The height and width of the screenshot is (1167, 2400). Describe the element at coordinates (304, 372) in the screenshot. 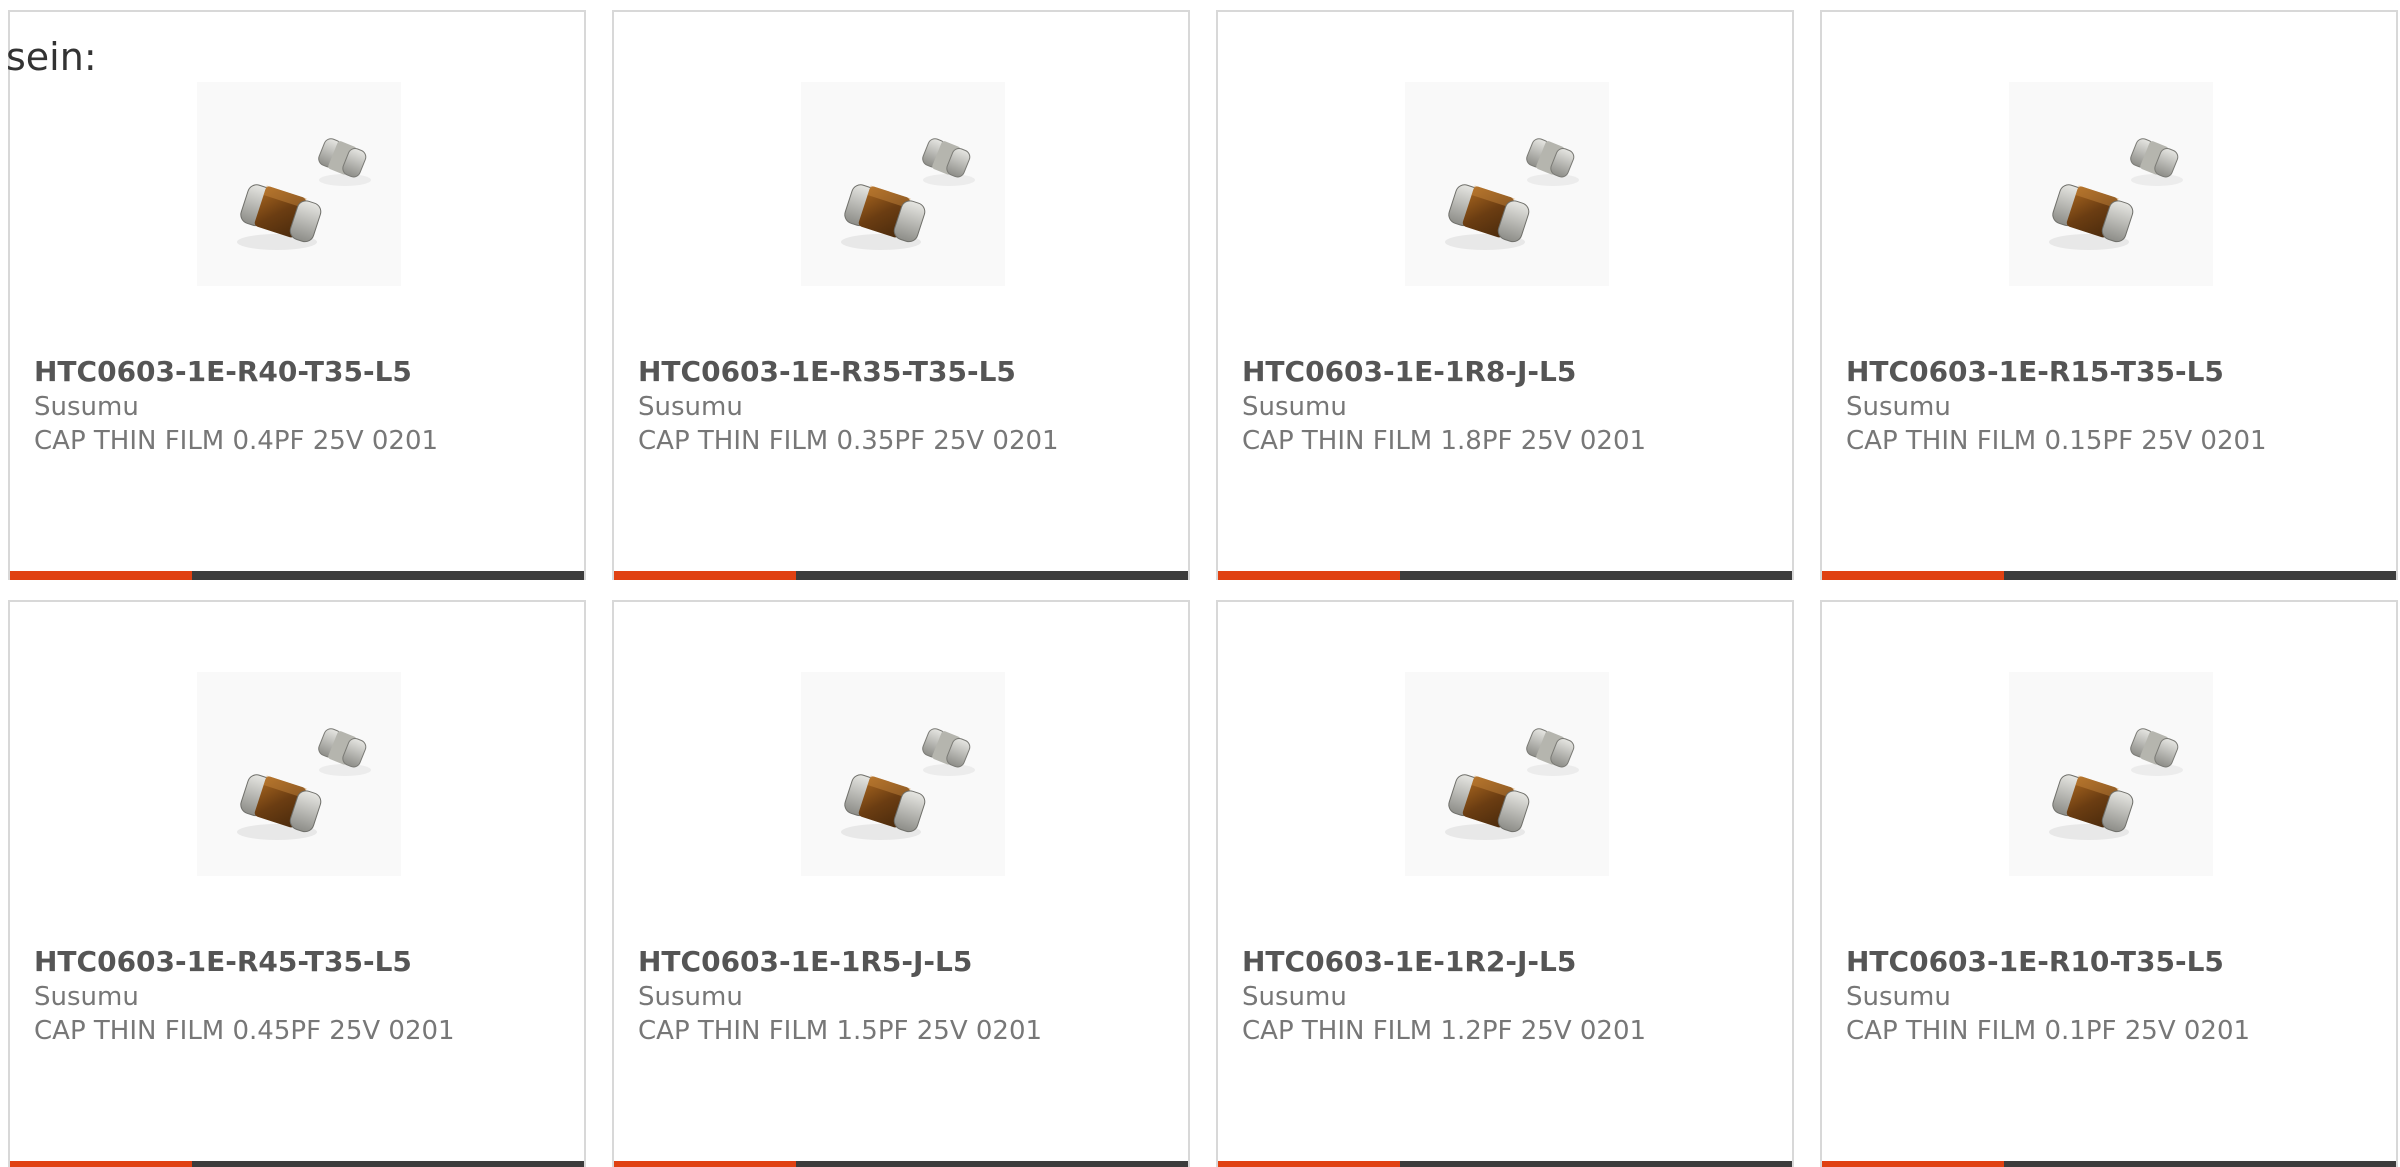

I see `product-part-number: HTC0603-1E-R40-T35-L5` at that location.